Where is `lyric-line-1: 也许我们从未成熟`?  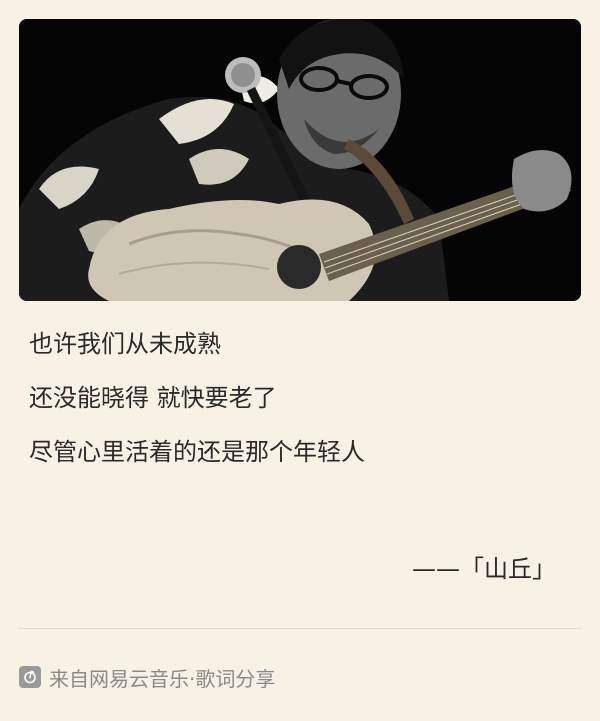
lyric-line-1: 也许我们从未成熟 is located at coordinates (125, 344).